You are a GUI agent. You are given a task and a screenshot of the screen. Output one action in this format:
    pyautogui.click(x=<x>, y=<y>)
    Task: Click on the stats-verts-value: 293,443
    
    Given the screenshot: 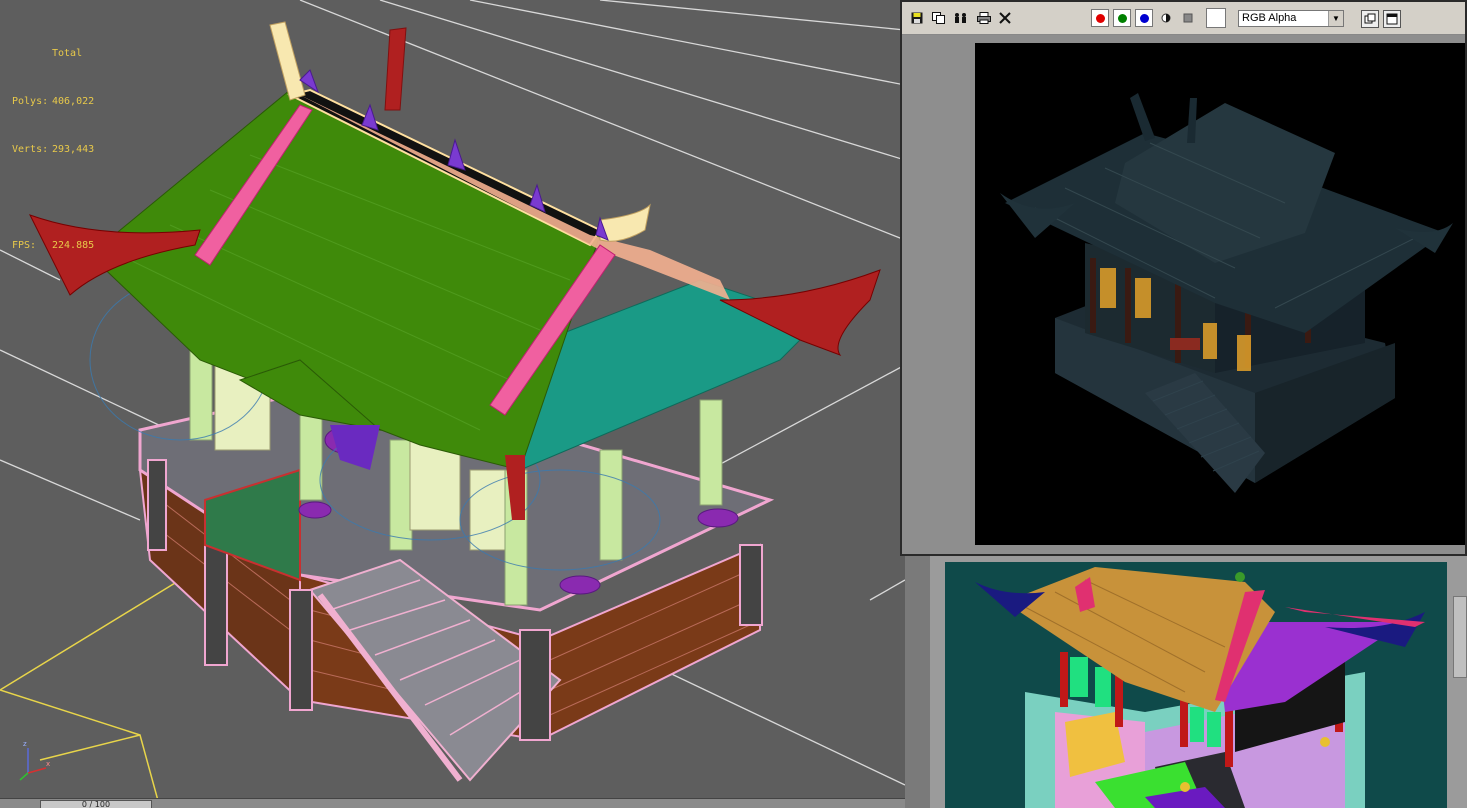 What is the action you would take?
    pyautogui.click(x=73, y=149)
    